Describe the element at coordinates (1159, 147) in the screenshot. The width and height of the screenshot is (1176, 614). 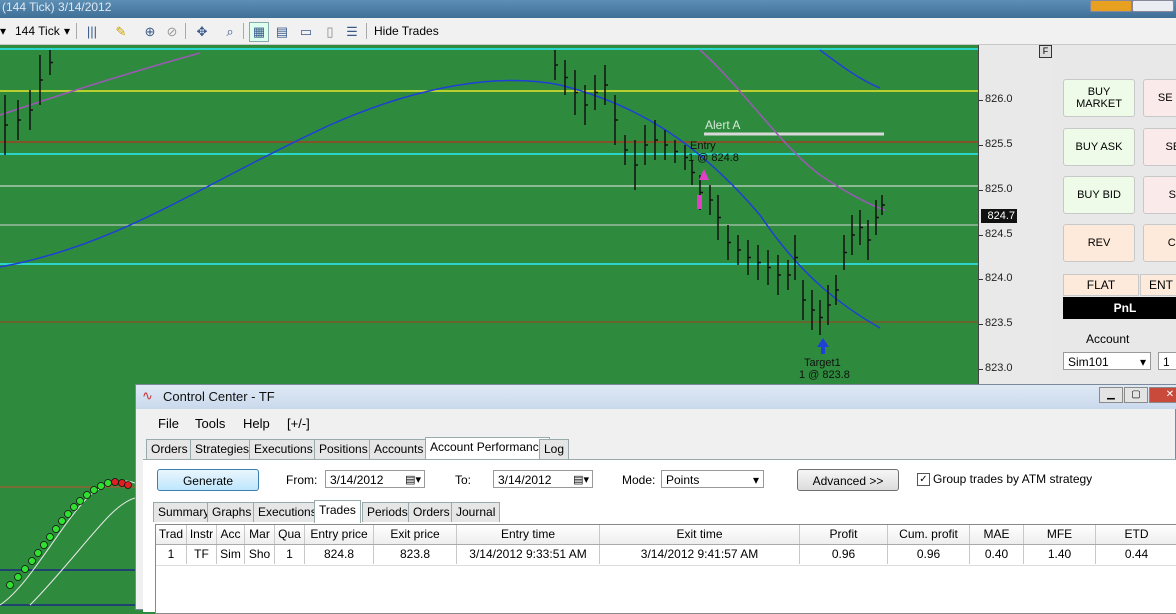
I see `sell-ask-button: SELL` at that location.